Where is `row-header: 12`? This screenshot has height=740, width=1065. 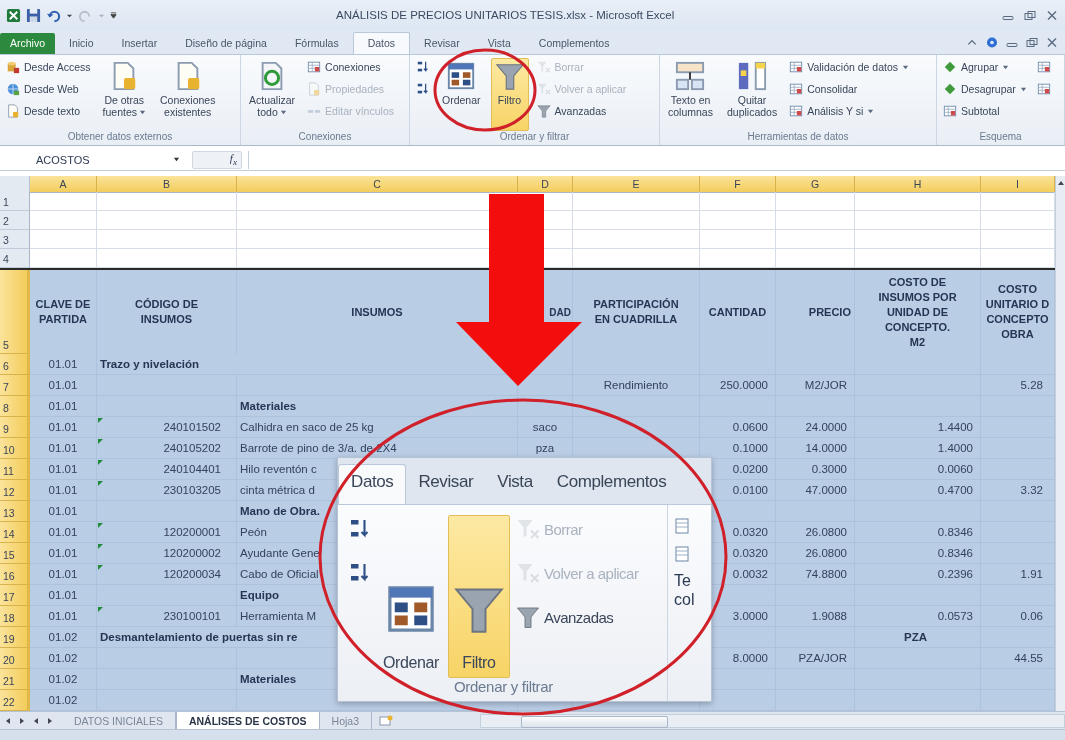
row-header: 12 is located at coordinates (15, 490).